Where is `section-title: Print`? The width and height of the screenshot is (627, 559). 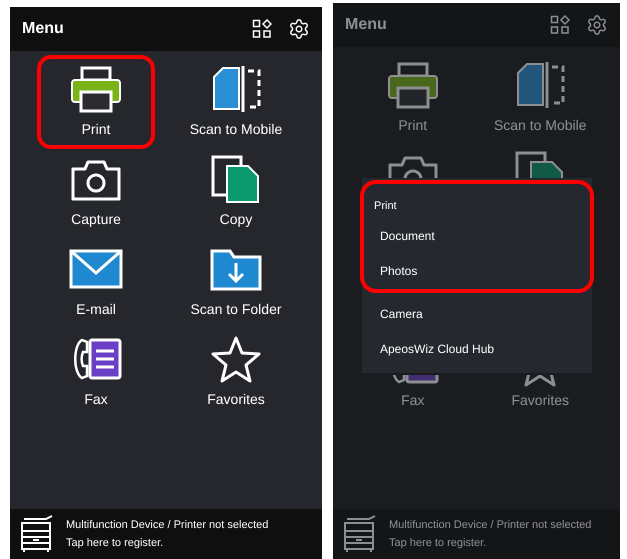 section-title: Print is located at coordinates (385, 206).